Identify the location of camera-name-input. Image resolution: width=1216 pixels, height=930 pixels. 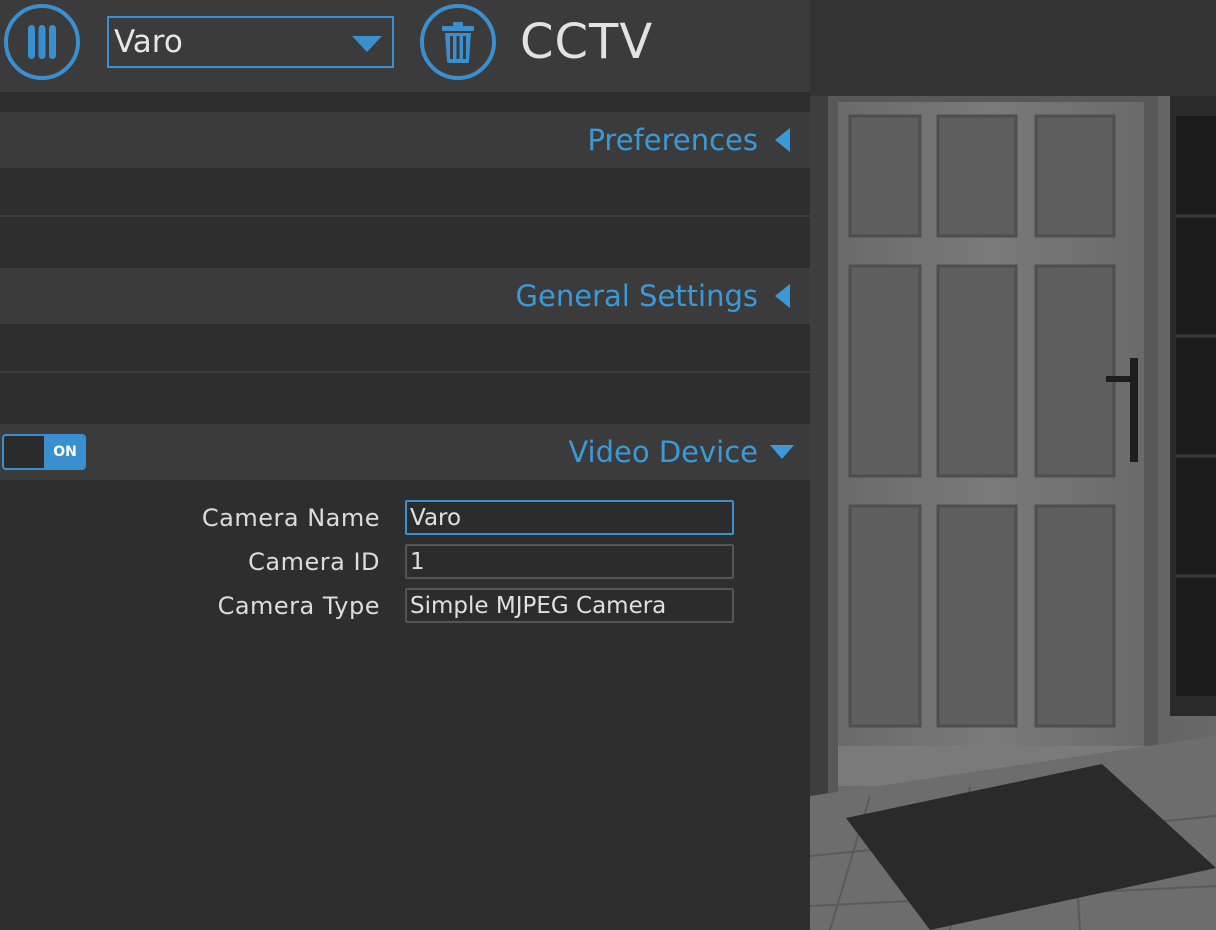
(569, 517).